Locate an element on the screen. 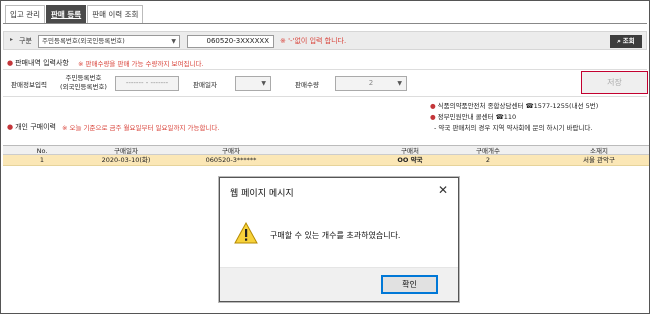  sales-entry-note: ※ 판매수량을 판매 가능 수량까지 보여집니다. is located at coordinates (141, 64).